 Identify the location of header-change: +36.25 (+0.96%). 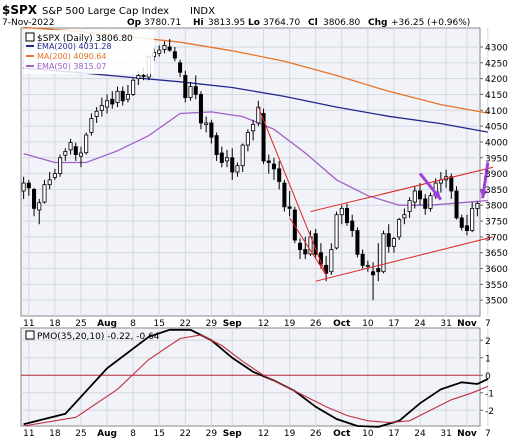
(430, 23).